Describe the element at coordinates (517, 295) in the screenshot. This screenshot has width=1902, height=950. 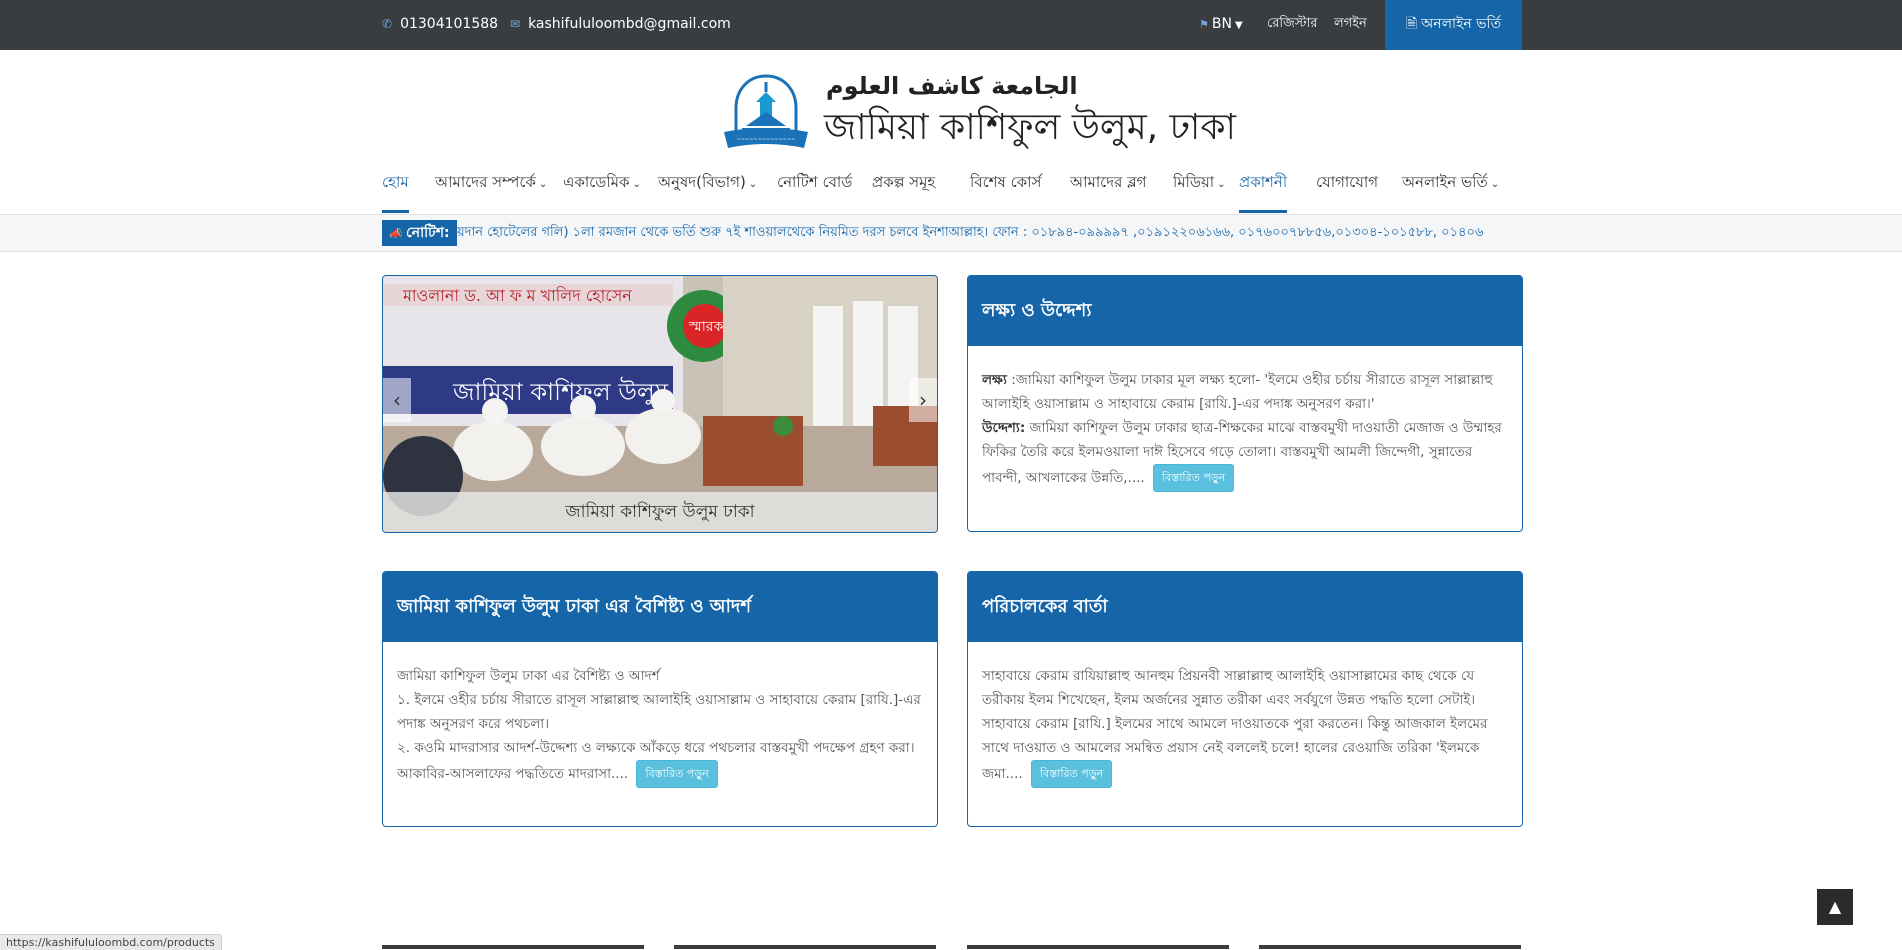
I see `svg-text: মাওলানা ড. আ ফ ম খালিদ হোসেন` at that location.